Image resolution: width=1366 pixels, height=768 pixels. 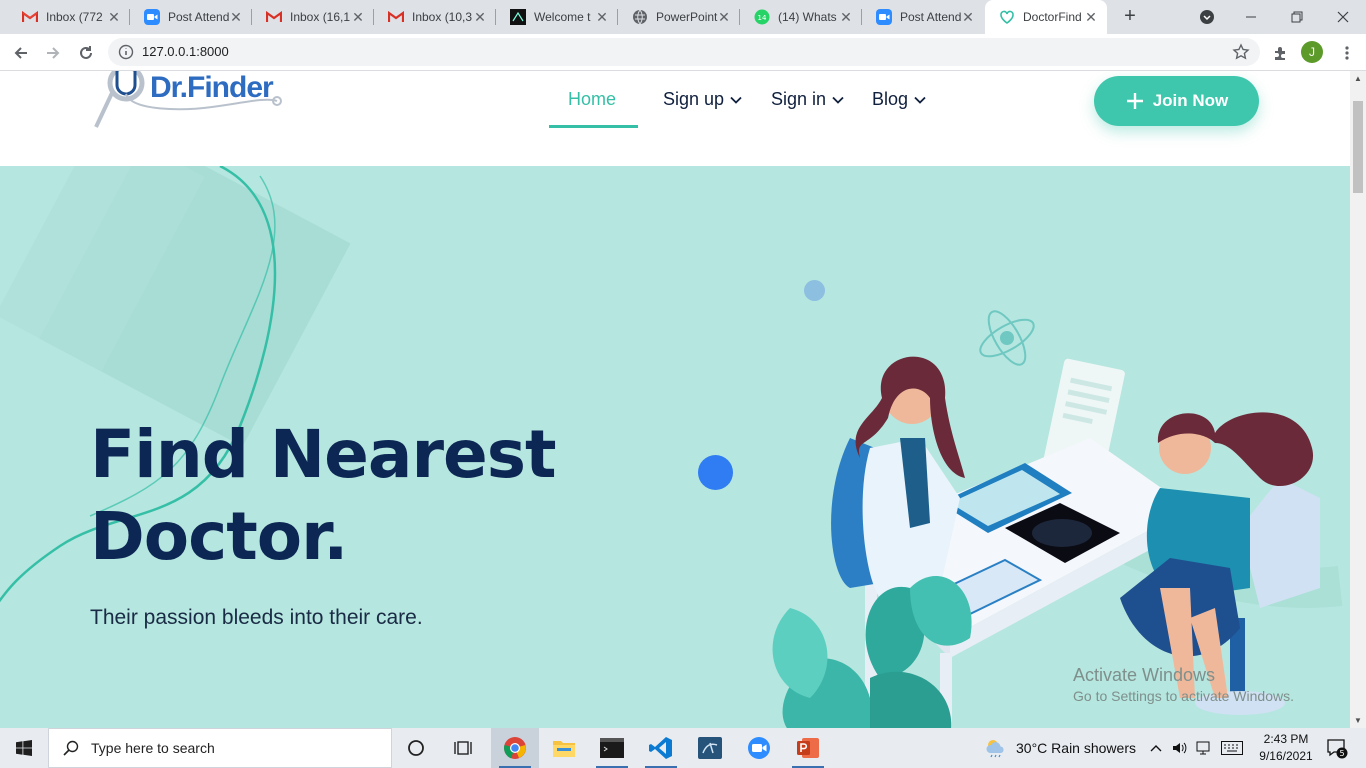 What do you see at coordinates (219, 536) in the screenshot?
I see `hero-title-line2: Doctor.` at bounding box center [219, 536].